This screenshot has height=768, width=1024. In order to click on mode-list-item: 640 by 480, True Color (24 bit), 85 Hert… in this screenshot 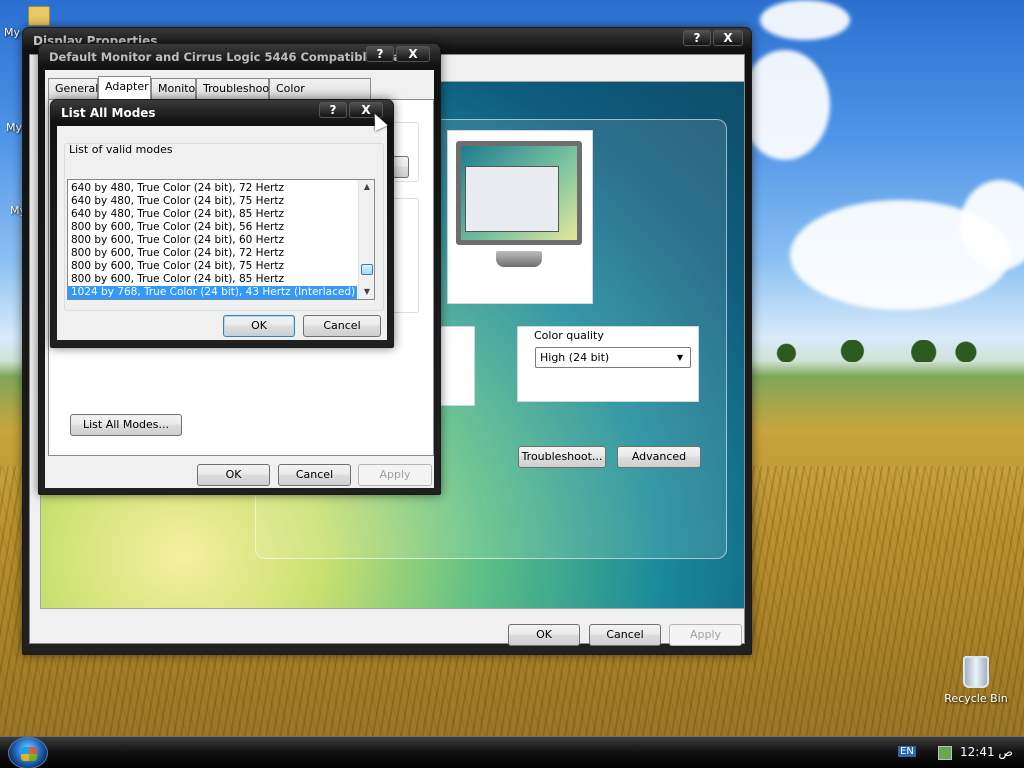, I will do `click(212, 214)`.